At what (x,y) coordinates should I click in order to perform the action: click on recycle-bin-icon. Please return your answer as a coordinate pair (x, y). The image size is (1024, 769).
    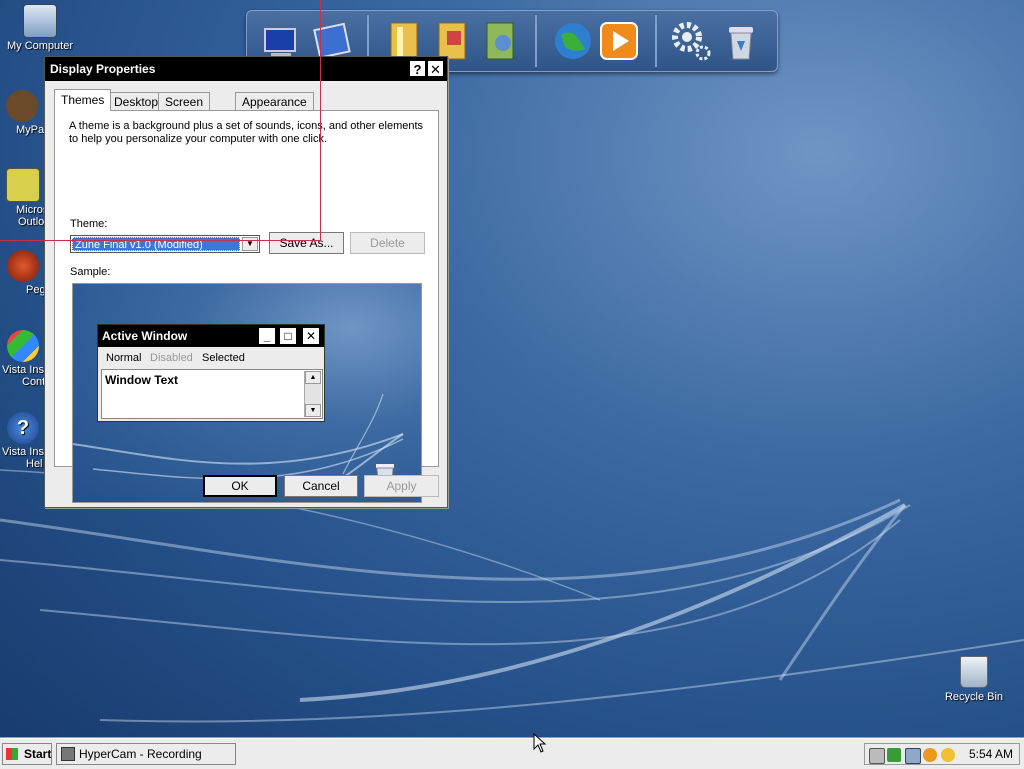
    Looking at the image, I should click on (974, 672).